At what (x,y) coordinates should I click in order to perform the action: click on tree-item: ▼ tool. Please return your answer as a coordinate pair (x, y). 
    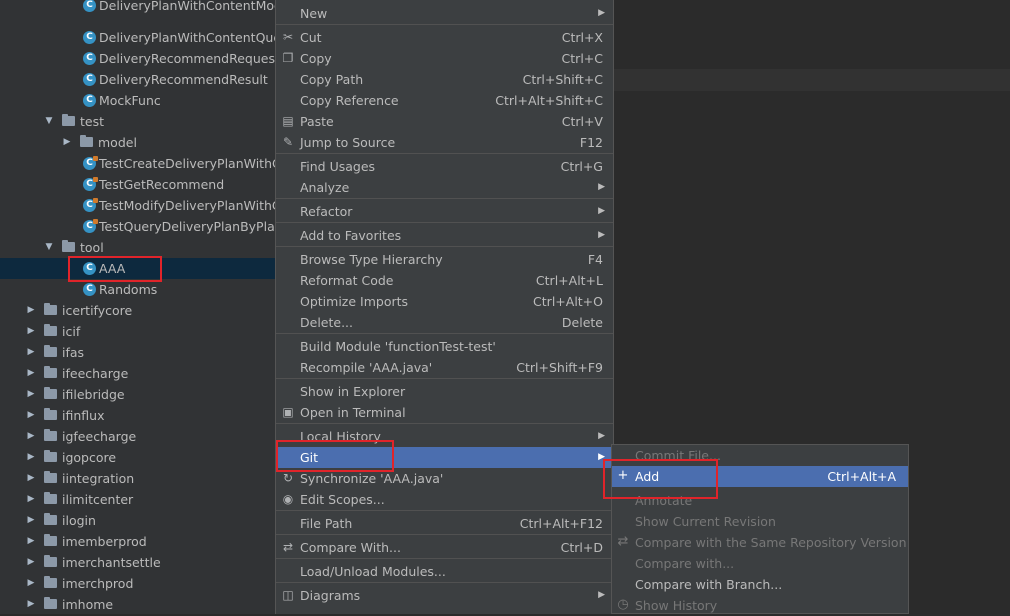
    Looking at the image, I should click on (137, 247).